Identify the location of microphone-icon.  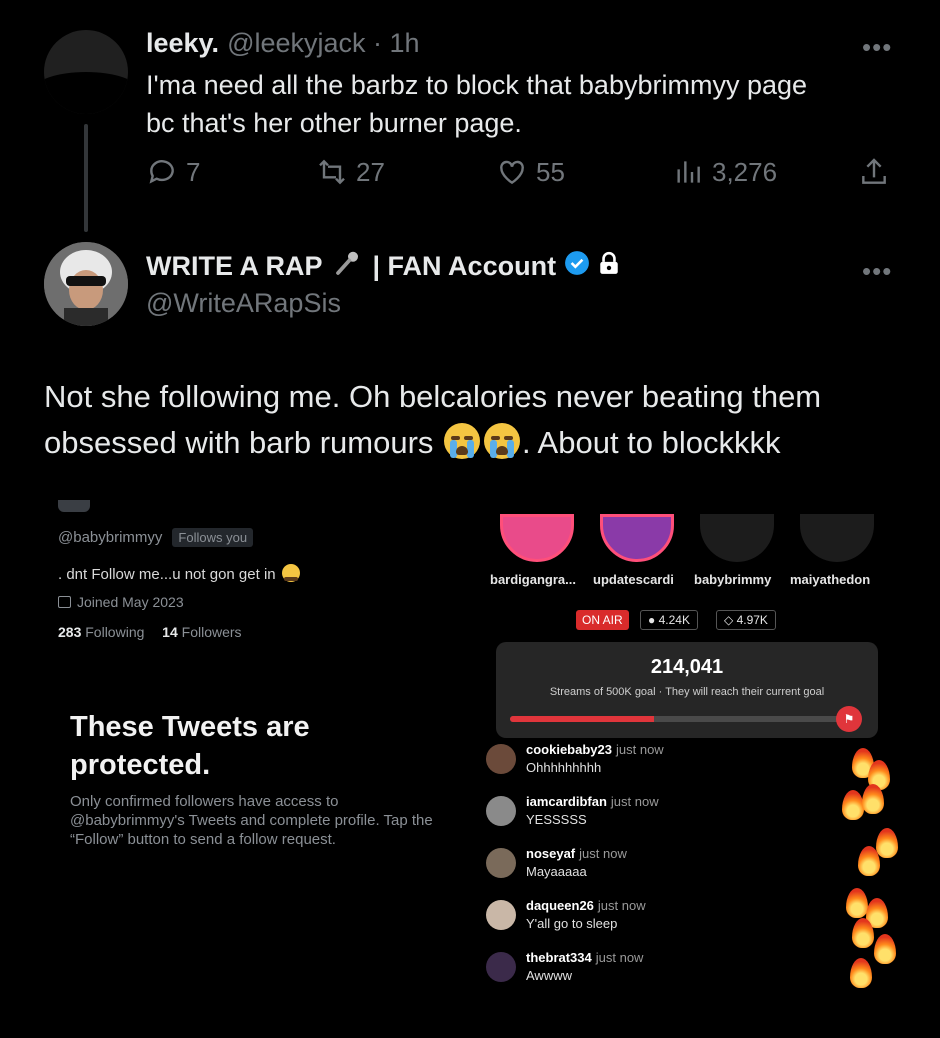
(348, 266).